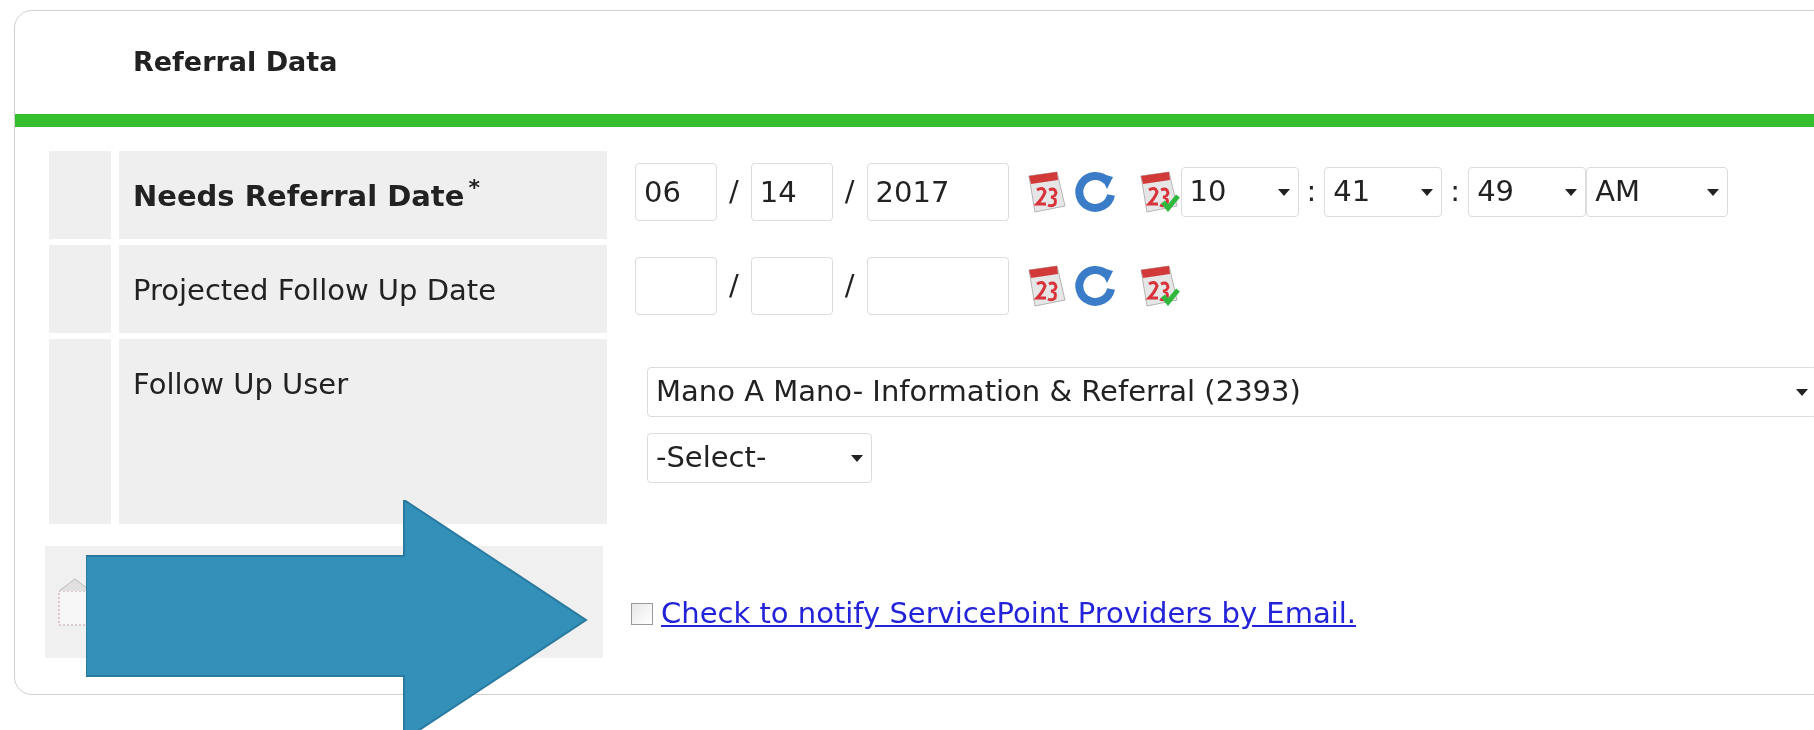 The image size is (1814, 730). Describe the element at coordinates (1008, 614) in the screenshot. I see `notify-link: Check to notify ServicePoint Providers by Email.` at that location.